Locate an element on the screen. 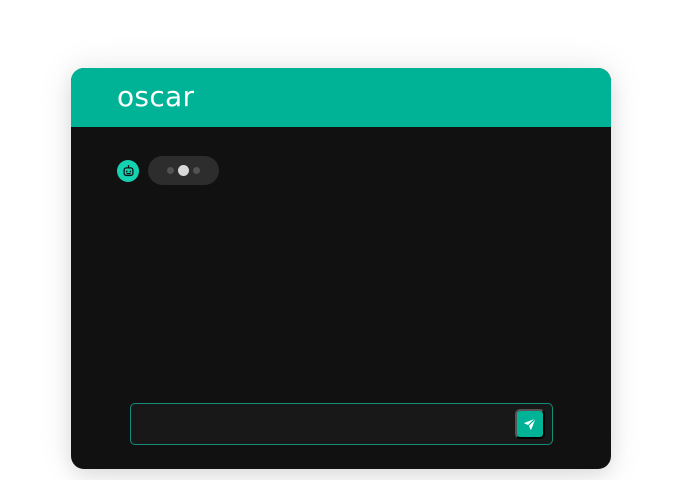  brand-name: oscar is located at coordinates (156, 96).